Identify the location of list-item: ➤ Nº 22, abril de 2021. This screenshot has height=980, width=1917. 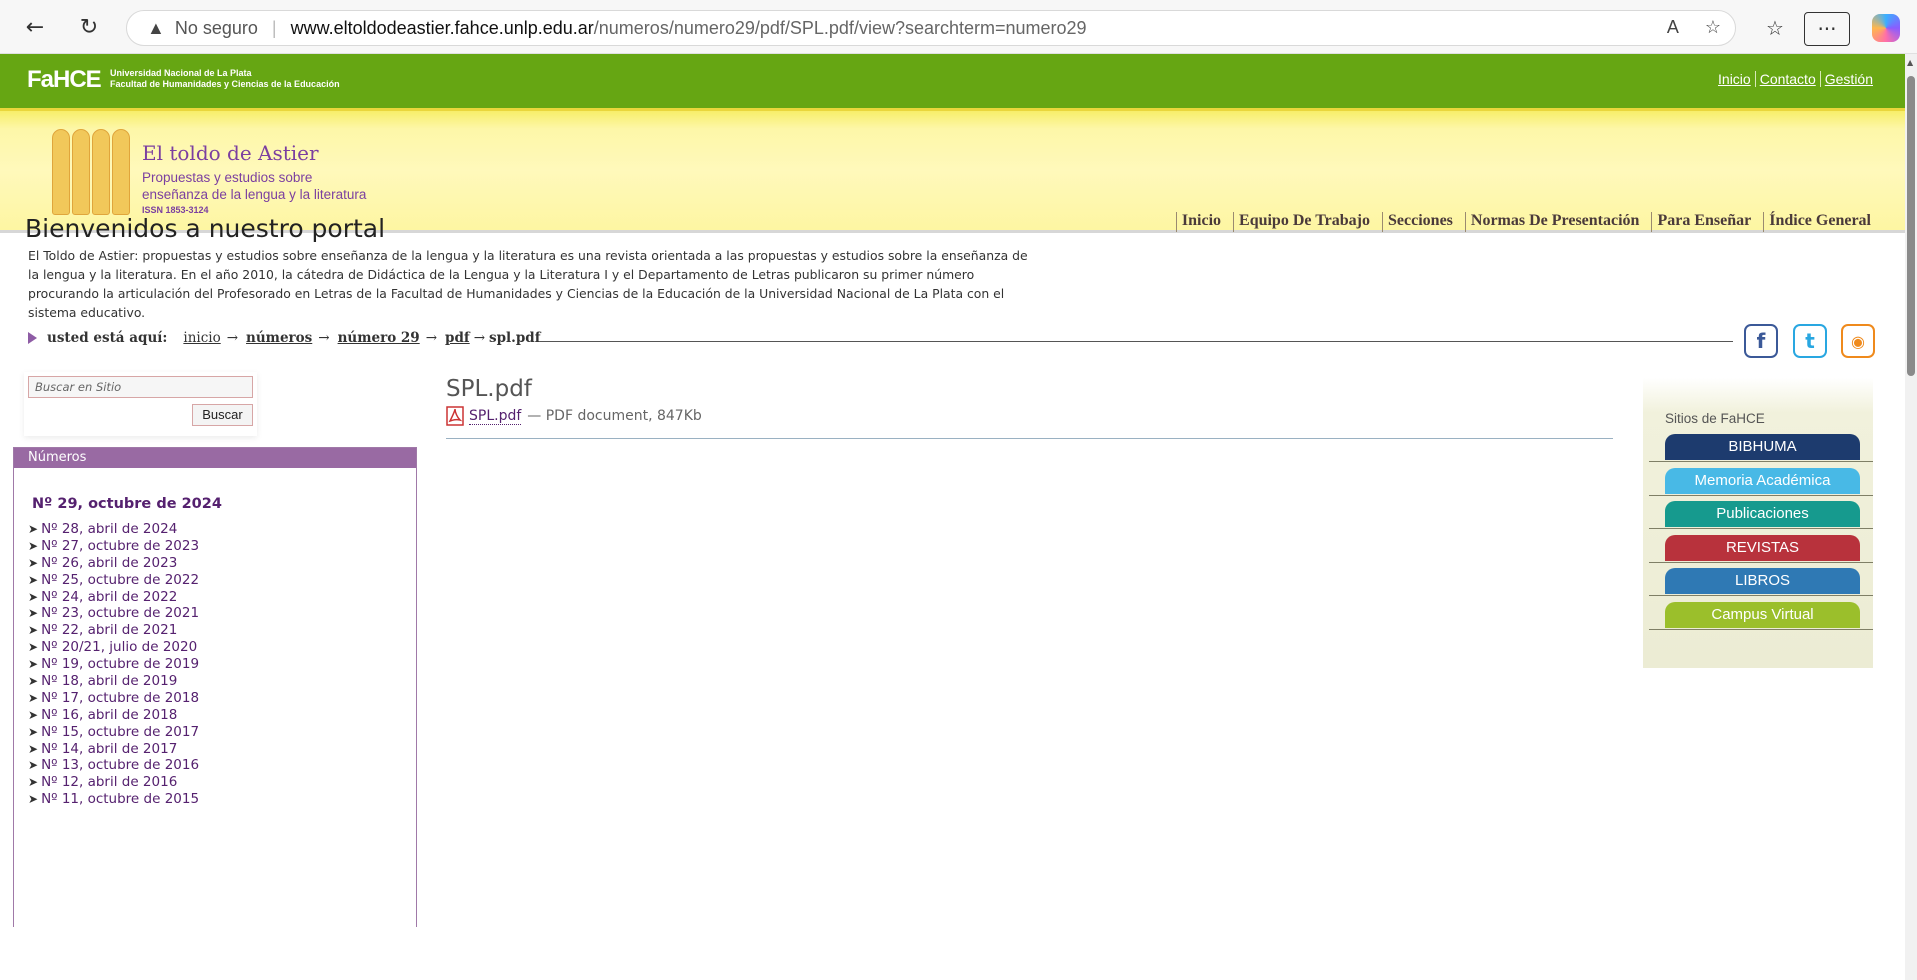
(113, 630).